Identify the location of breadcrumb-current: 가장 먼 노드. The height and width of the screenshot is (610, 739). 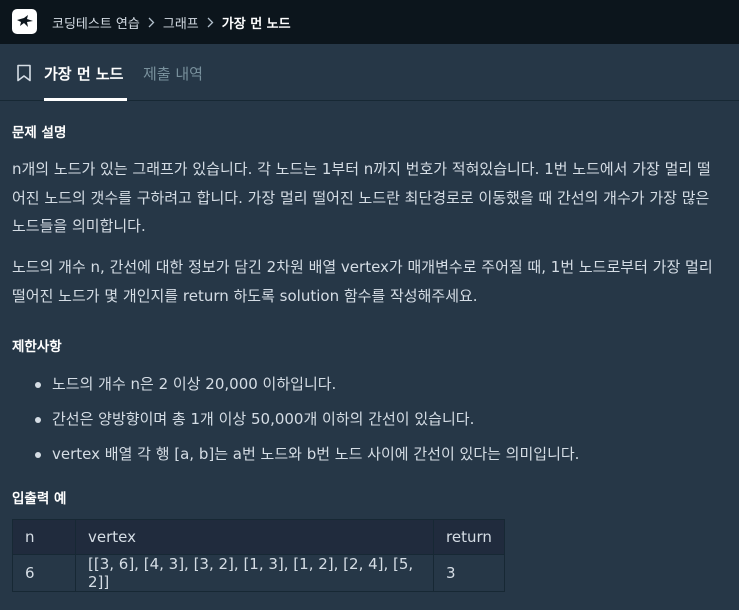
(256, 24).